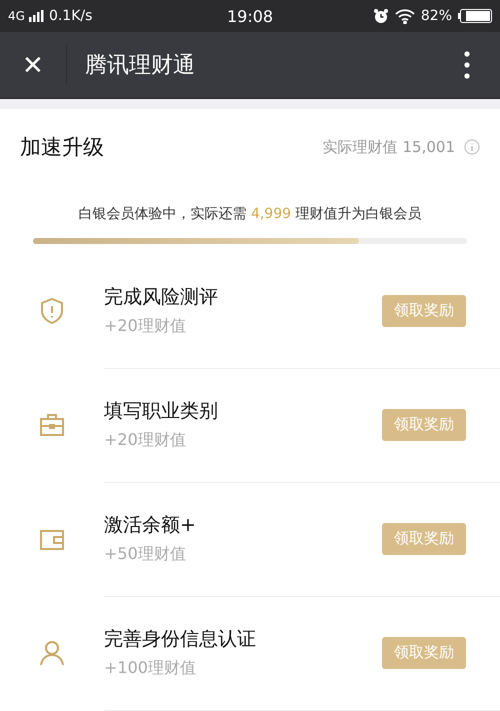 Image resolution: width=500 pixels, height=711 pixels. Describe the element at coordinates (140, 66) in the screenshot. I see `page-title: 腾讯理财通` at that location.